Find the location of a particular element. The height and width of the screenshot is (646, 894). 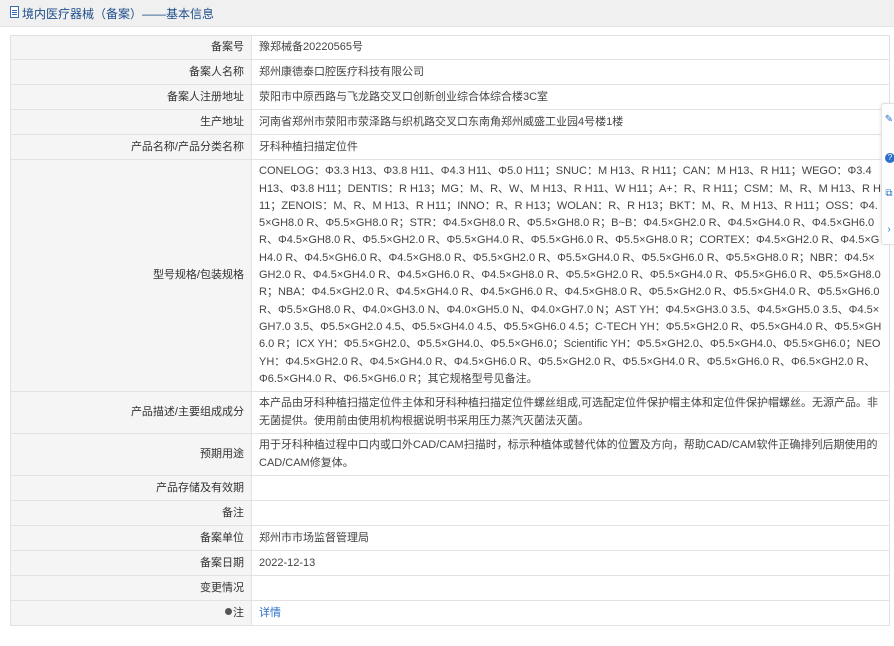

row-value: 郑州康德泰口腔医疗科技有限公司 is located at coordinates (570, 72).